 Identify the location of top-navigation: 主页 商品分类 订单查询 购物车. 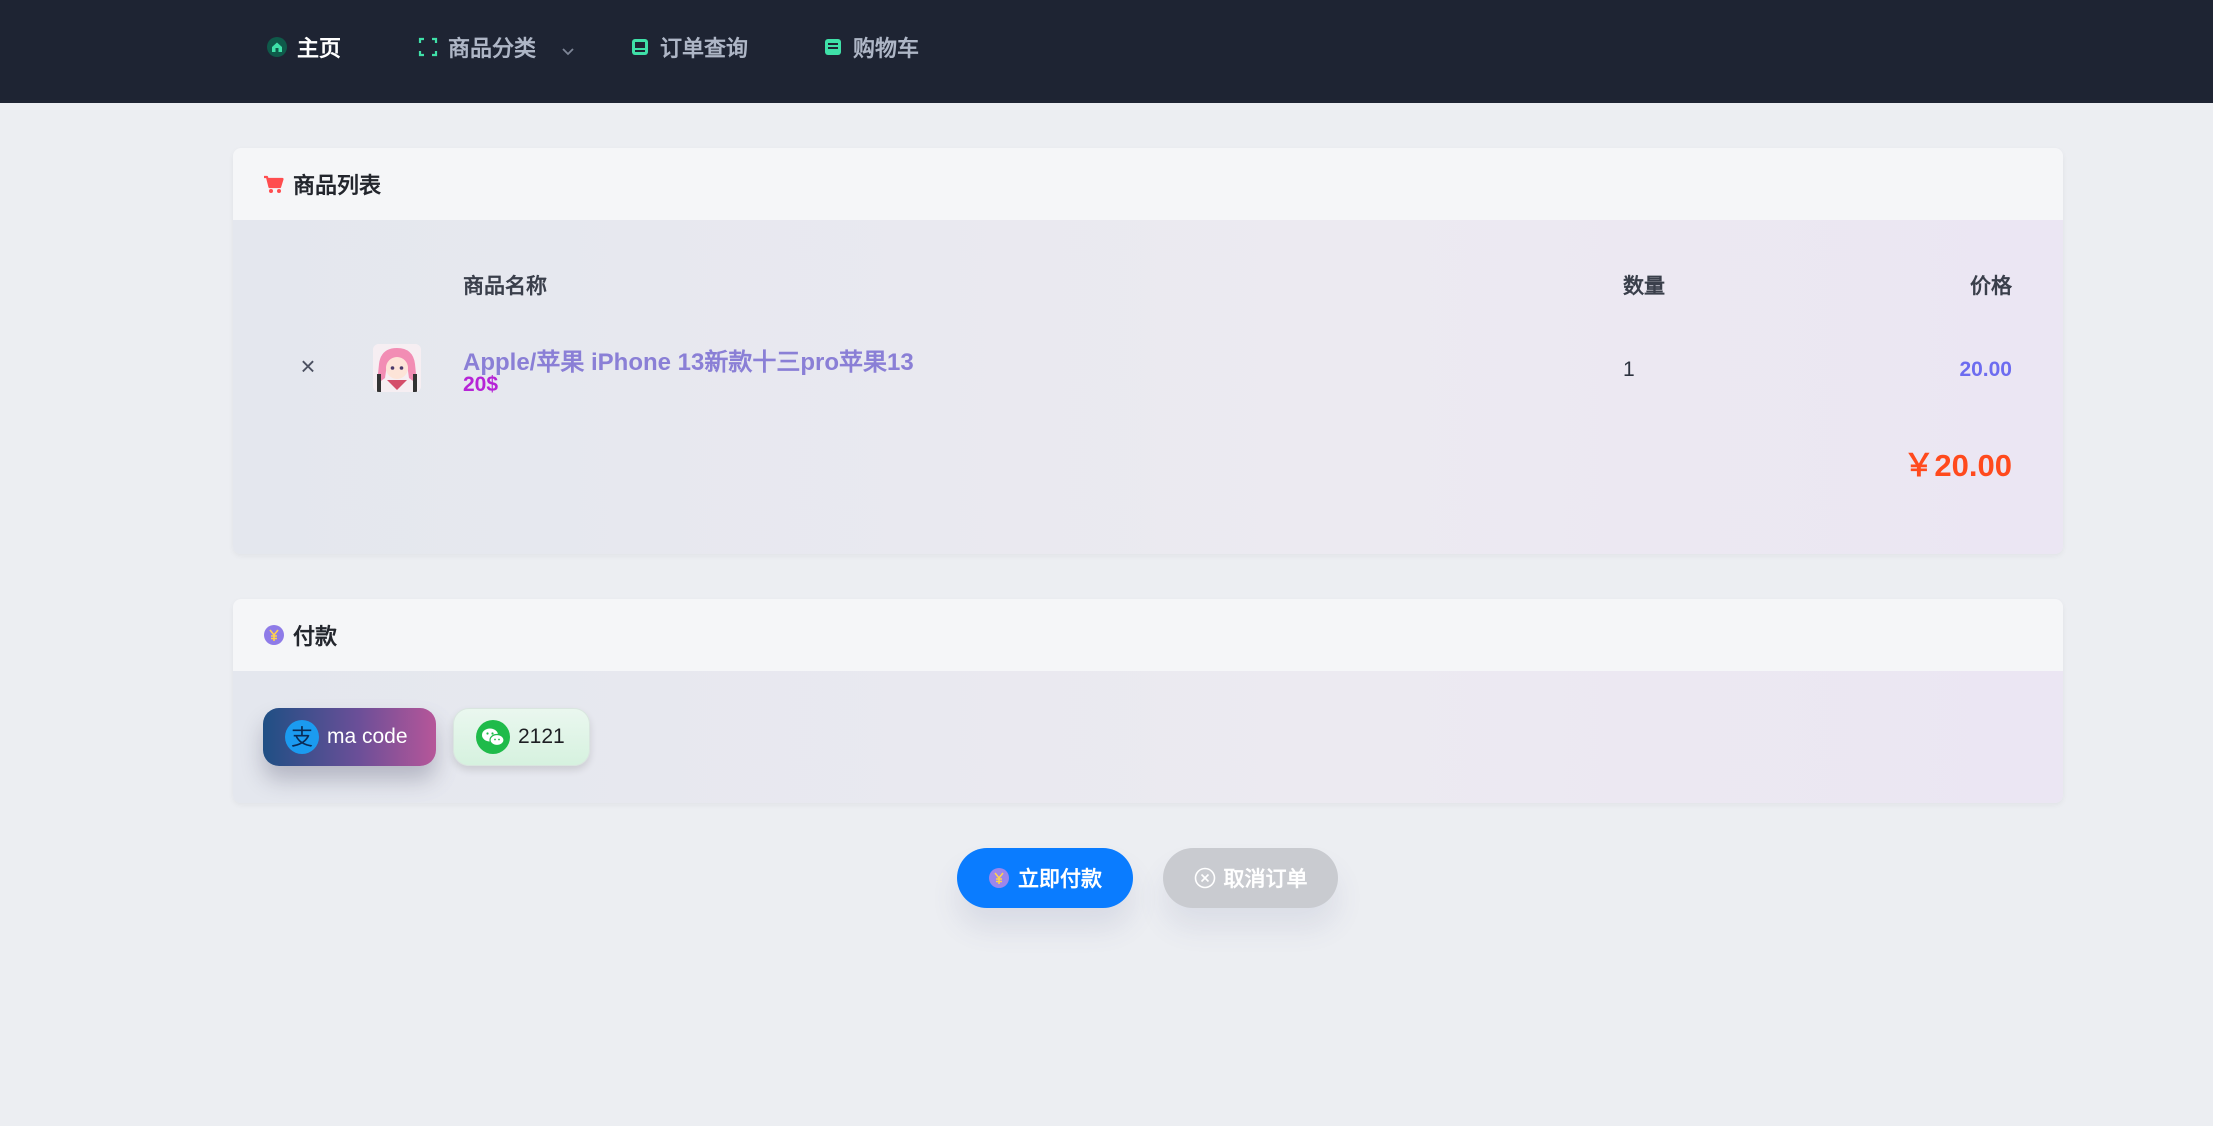
(1106, 51).